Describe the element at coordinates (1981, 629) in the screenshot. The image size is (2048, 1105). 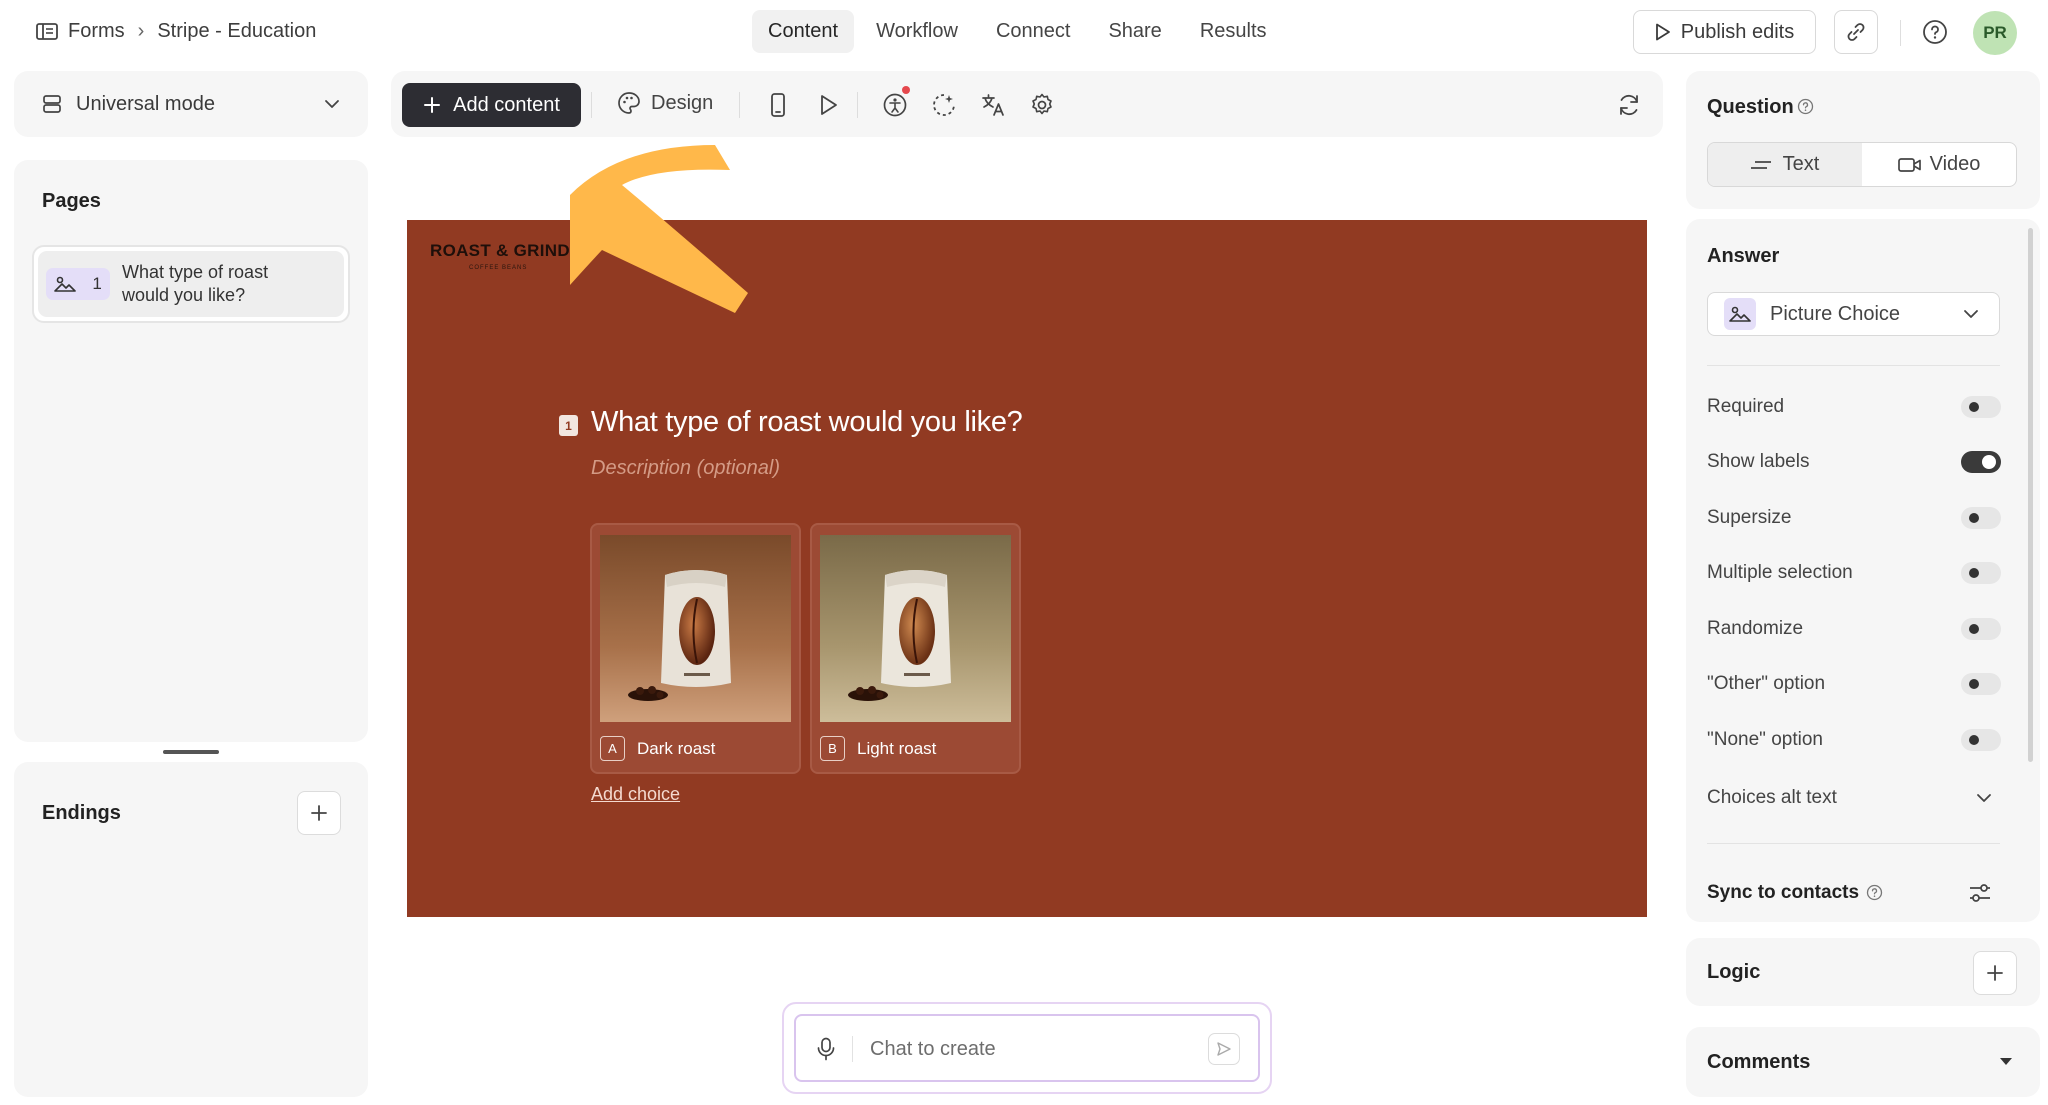
I see `randomize-toggle` at that location.